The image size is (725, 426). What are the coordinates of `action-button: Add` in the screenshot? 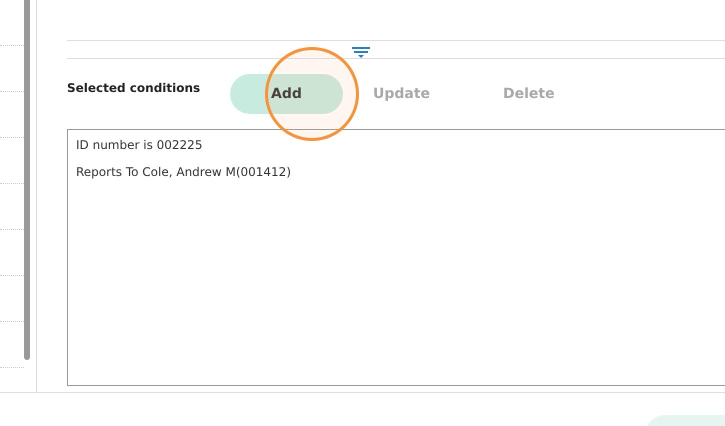 It's located at (286, 94).